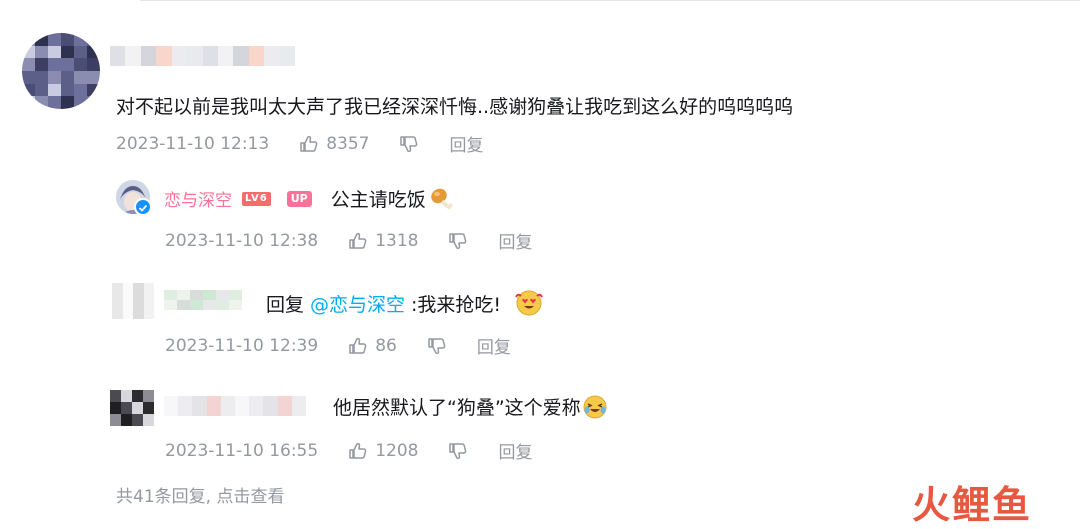 The image size is (1080, 529). What do you see at coordinates (285, 304) in the screenshot?
I see `reply-prefix: 回复` at bounding box center [285, 304].